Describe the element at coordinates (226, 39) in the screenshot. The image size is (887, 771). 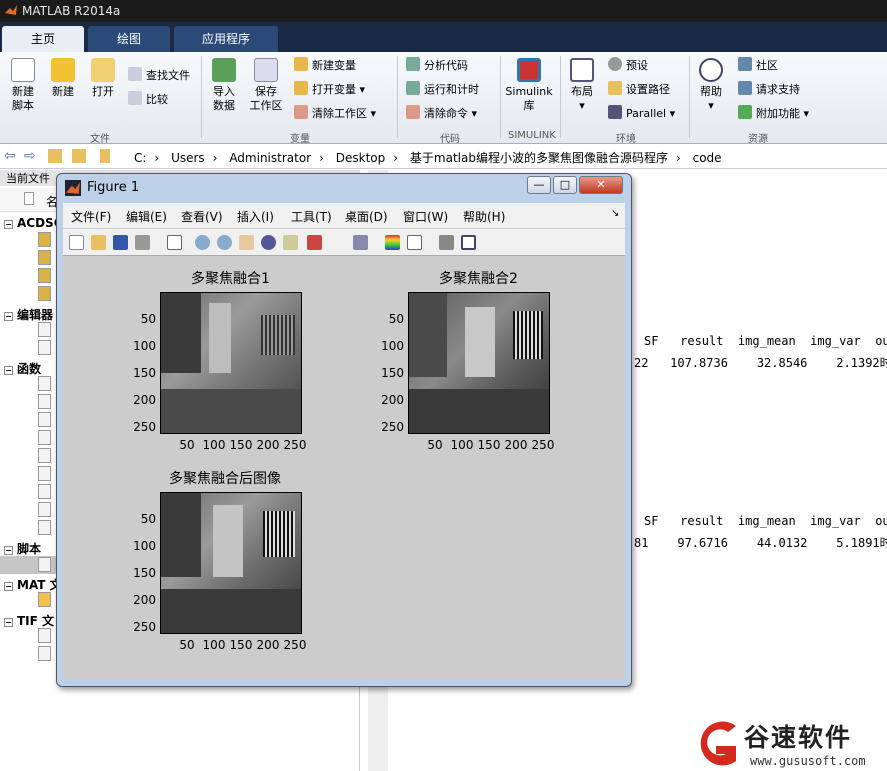
I see `tab-apps: 应用程序` at that location.